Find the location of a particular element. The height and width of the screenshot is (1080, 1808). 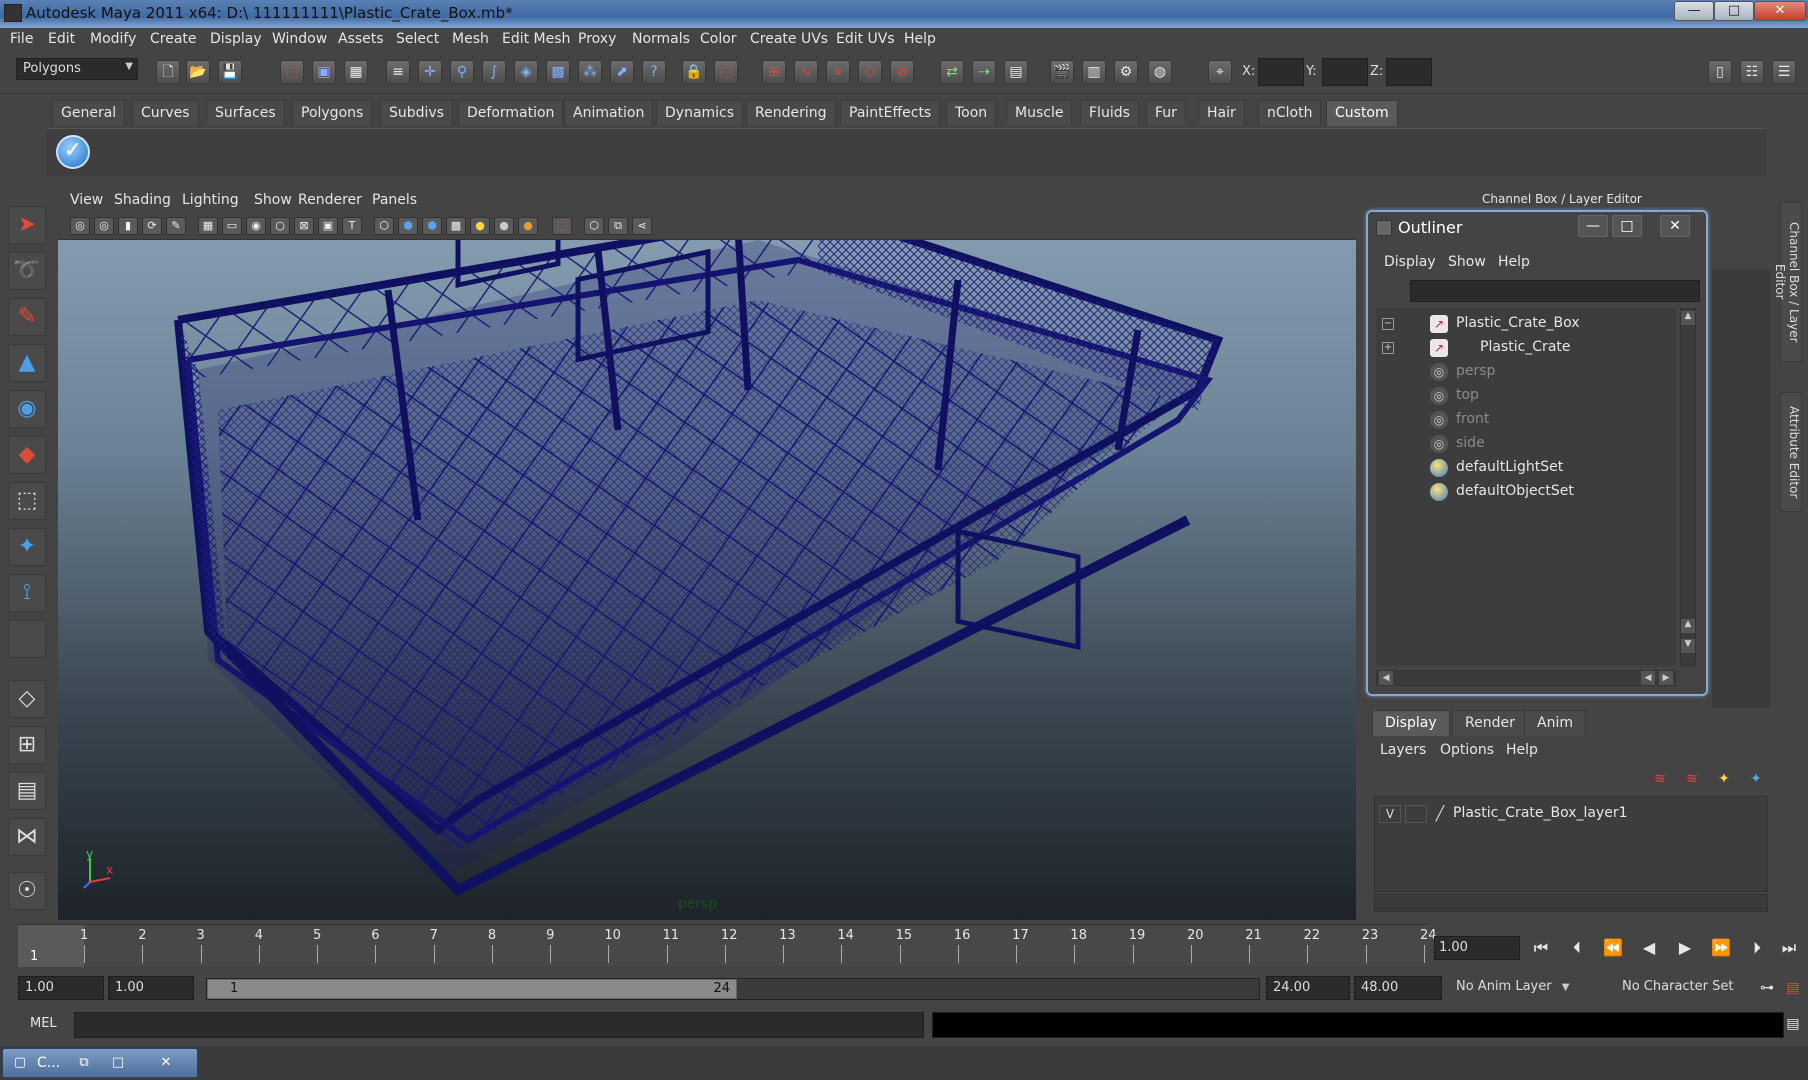

scroll-left-icon: ◀ is located at coordinates (1648, 678).